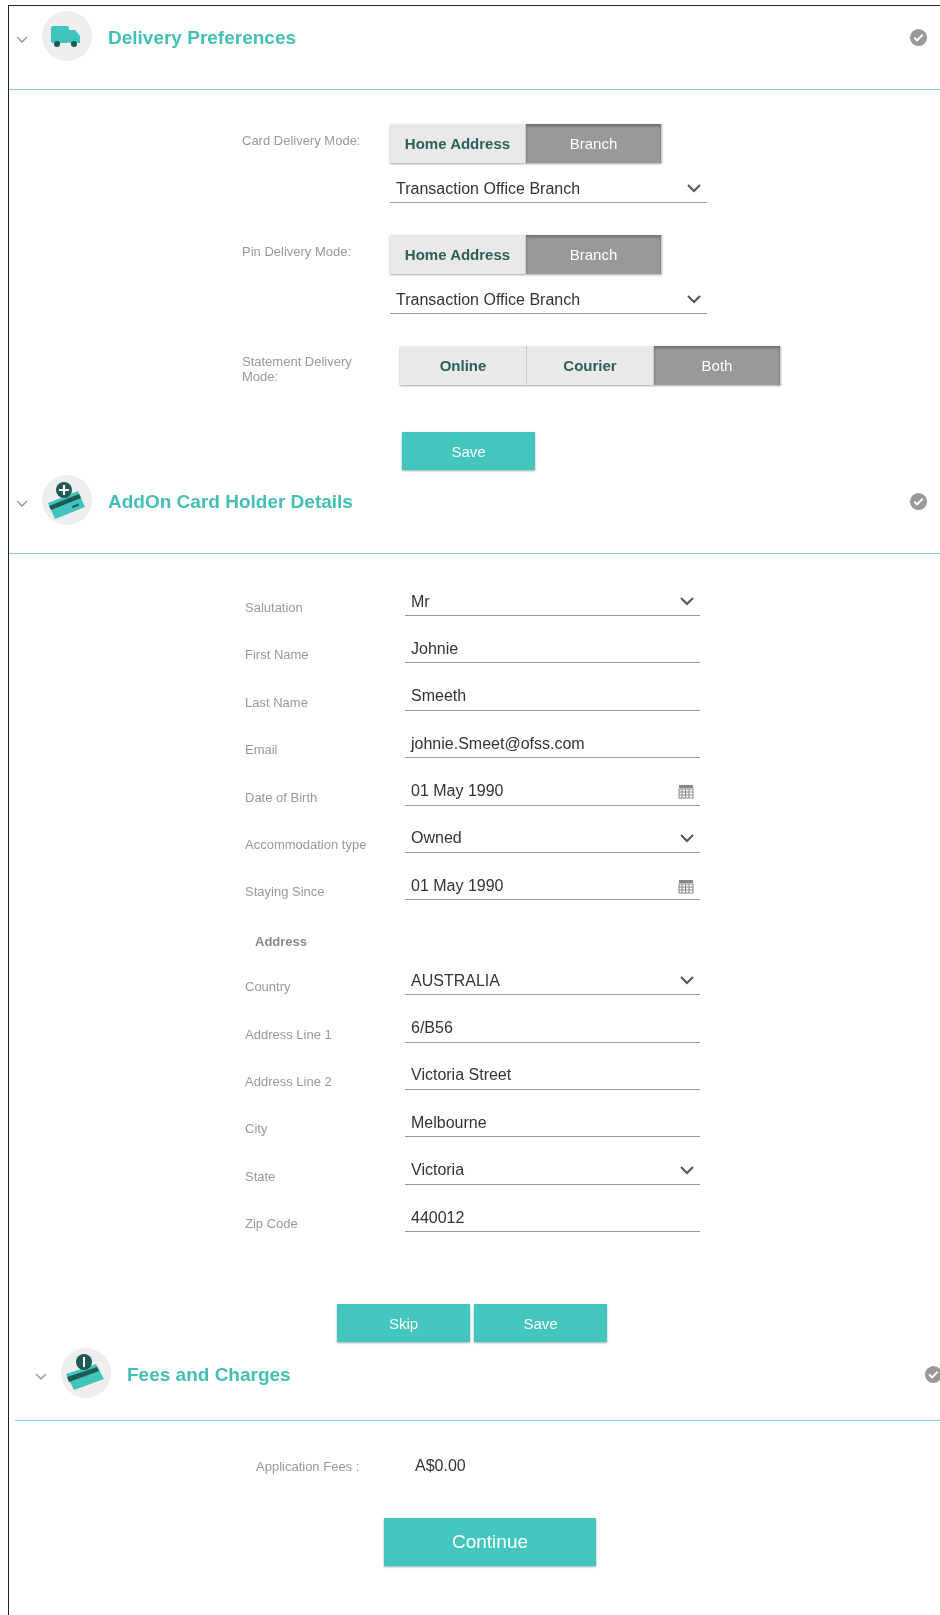 Image resolution: width=940 pixels, height=1615 pixels. What do you see at coordinates (552, 981) in the screenshot?
I see `select-field: AUSTRALIA` at bounding box center [552, 981].